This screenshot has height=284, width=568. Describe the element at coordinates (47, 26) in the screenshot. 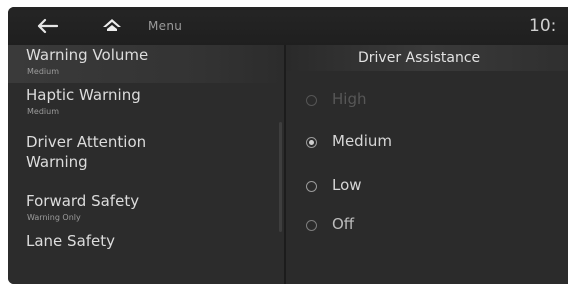

I see `back-arrow-icon` at that location.